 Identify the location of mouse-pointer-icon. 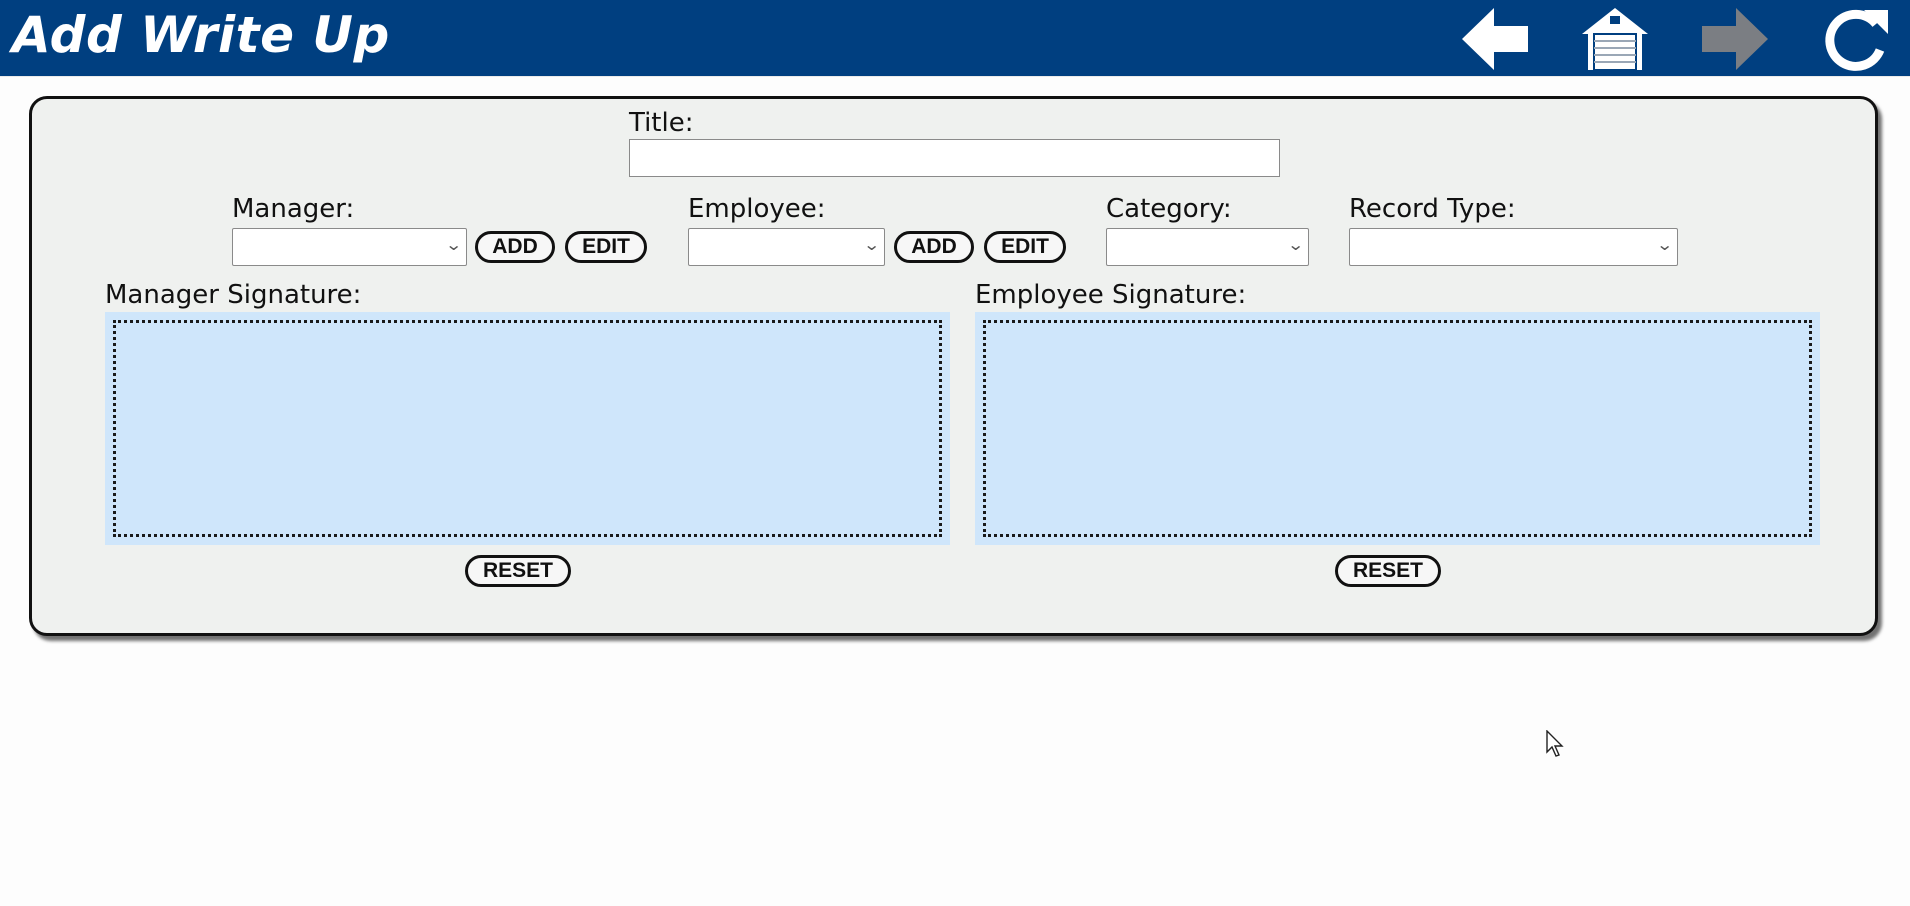
(1556, 743).